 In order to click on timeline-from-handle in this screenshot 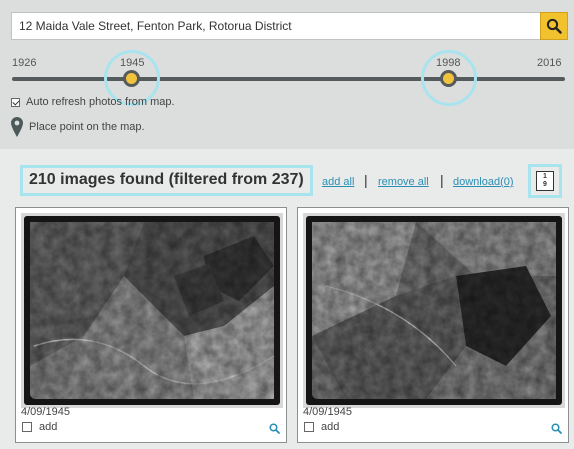, I will do `click(131, 78)`.